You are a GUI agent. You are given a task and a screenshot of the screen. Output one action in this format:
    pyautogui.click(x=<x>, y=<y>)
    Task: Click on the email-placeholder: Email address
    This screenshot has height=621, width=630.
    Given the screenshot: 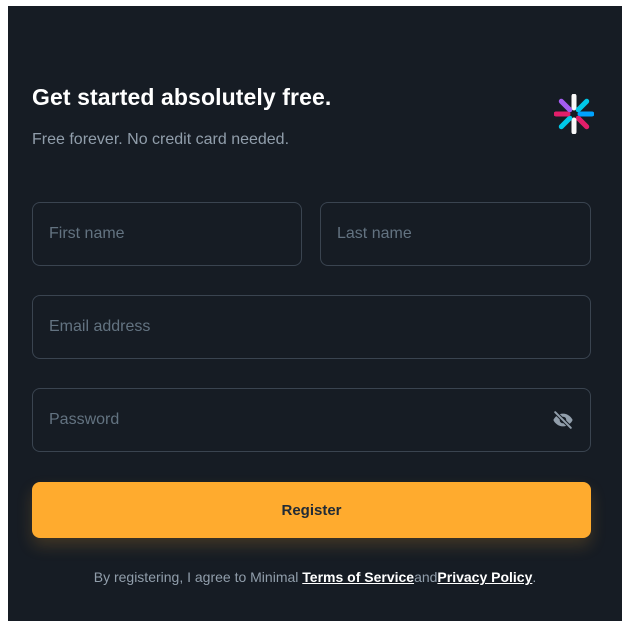 What is the action you would take?
    pyautogui.click(x=100, y=326)
    